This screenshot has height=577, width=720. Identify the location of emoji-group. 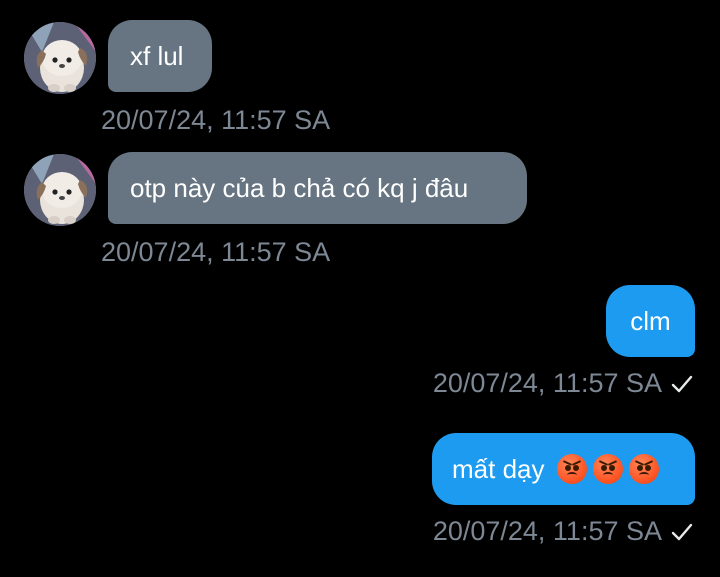
(605, 469).